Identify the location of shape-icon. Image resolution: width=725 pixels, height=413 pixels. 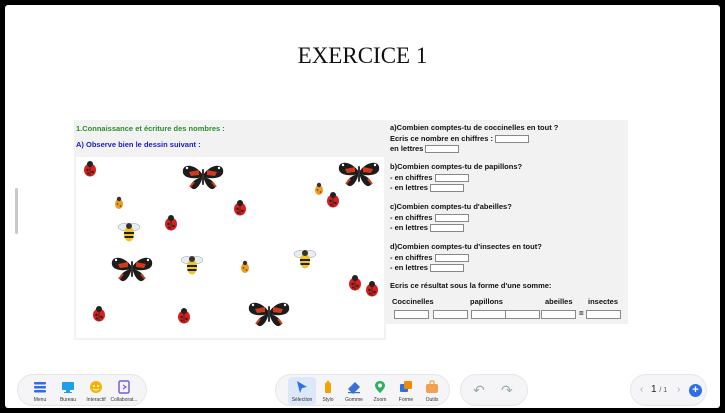
(406, 386).